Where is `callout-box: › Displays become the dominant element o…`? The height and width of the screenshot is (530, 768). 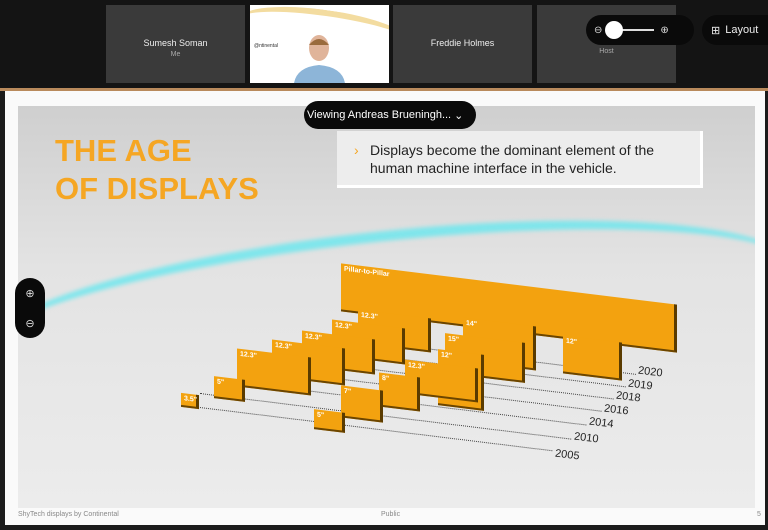
callout-box: › Displays become the dominant element o… is located at coordinates (520, 159).